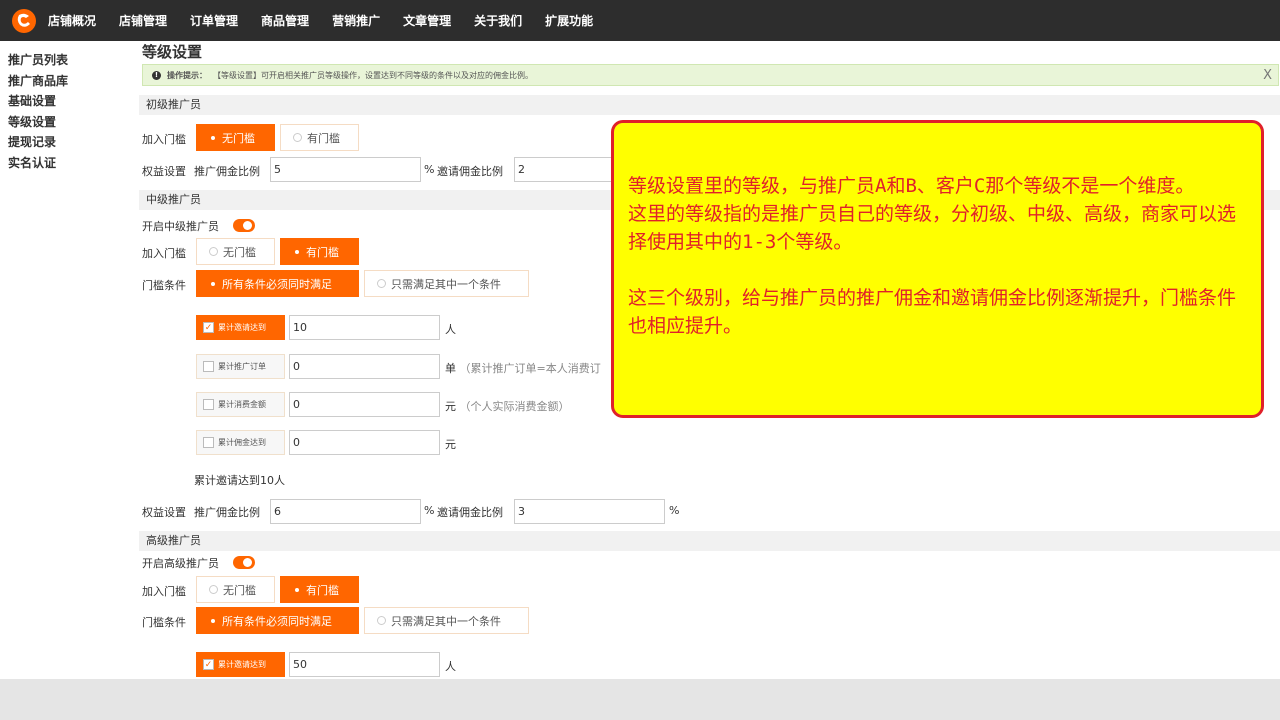 This screenshot has width=1280, height=720. What do you see at coordinates (364, 664) in the screenshot?
I see `senior-cum-invite-input: 50` at bounding box center [364, 664].